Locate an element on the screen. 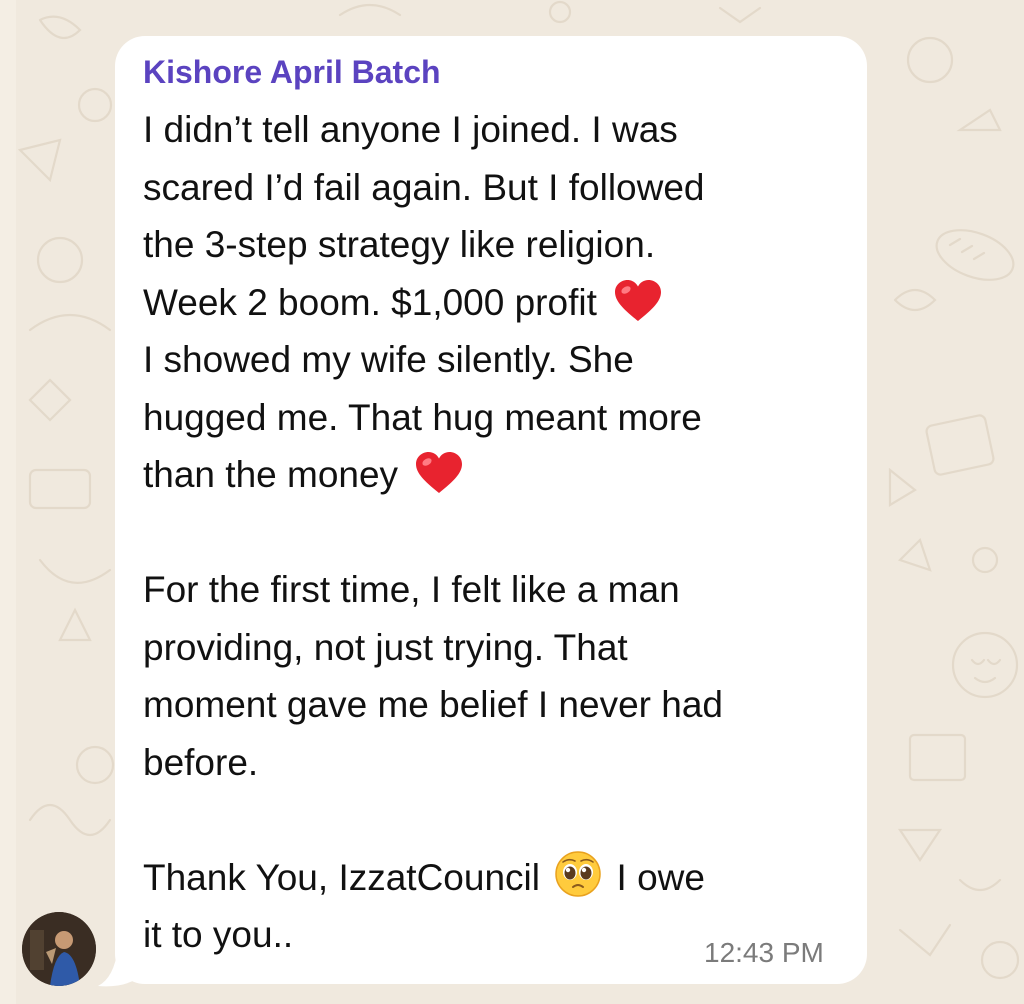 The width and height of the screenshot is (1024, 1004). user-avatar-icon is located at coordinates (59, 949).